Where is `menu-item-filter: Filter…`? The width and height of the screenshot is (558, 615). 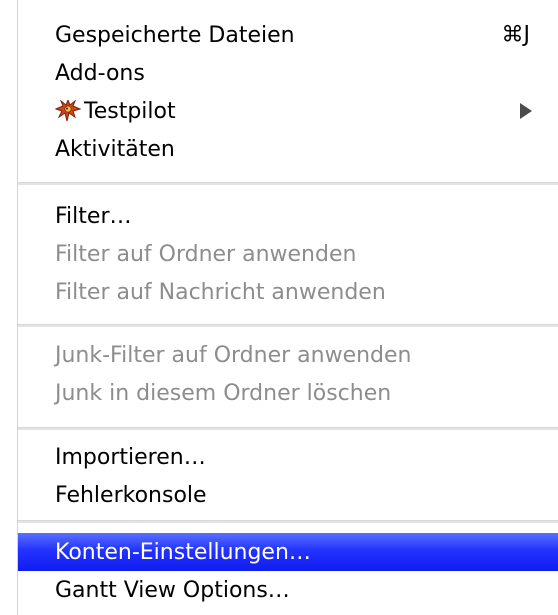 menu-item-filter: Filter… is located at coordinates (288, 216).